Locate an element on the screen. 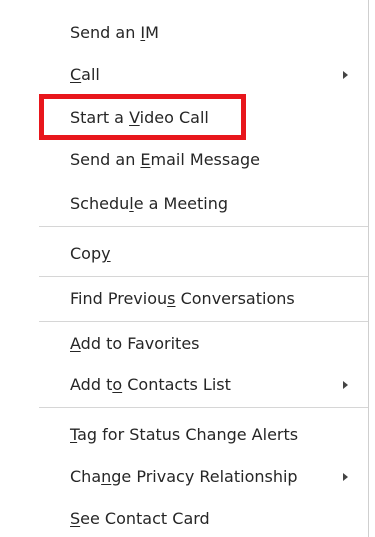  menu-item-label: Send an Email Message is located at coordinates (165, 159).